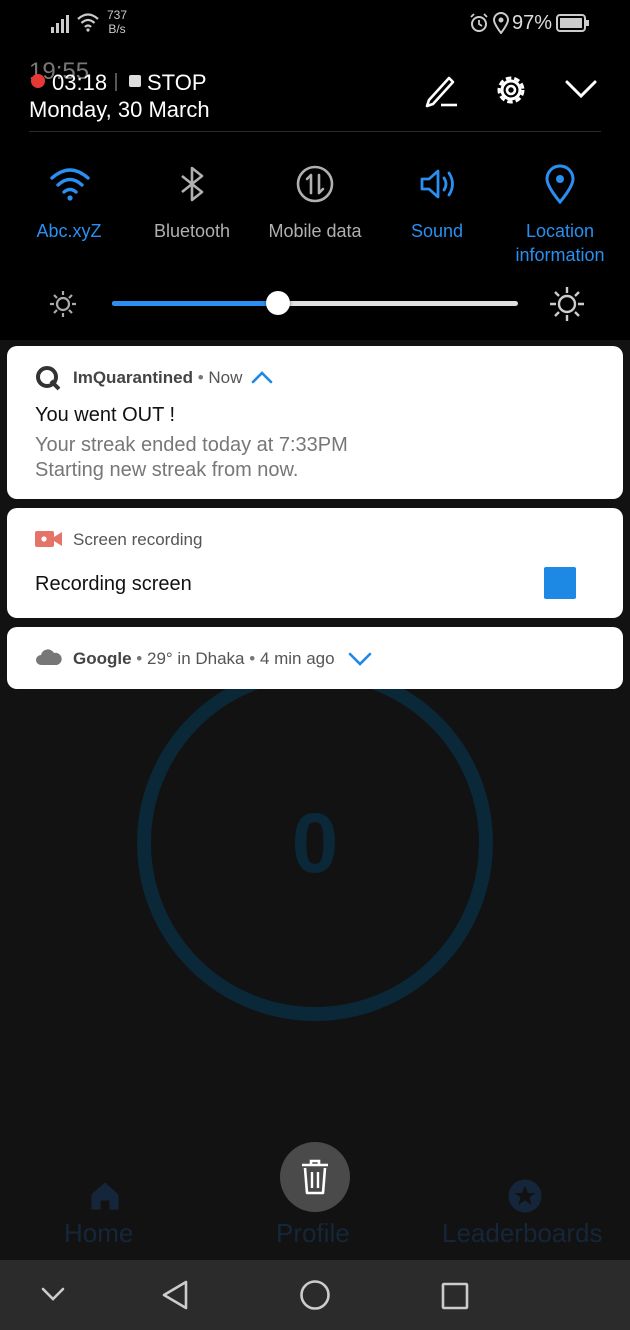 Image resolution: width=630 pixels, height=1330 pixels. Describe the element at coordinates (437, 231) in the screenshot. I see `qs-label-sound: Sound` at that location.